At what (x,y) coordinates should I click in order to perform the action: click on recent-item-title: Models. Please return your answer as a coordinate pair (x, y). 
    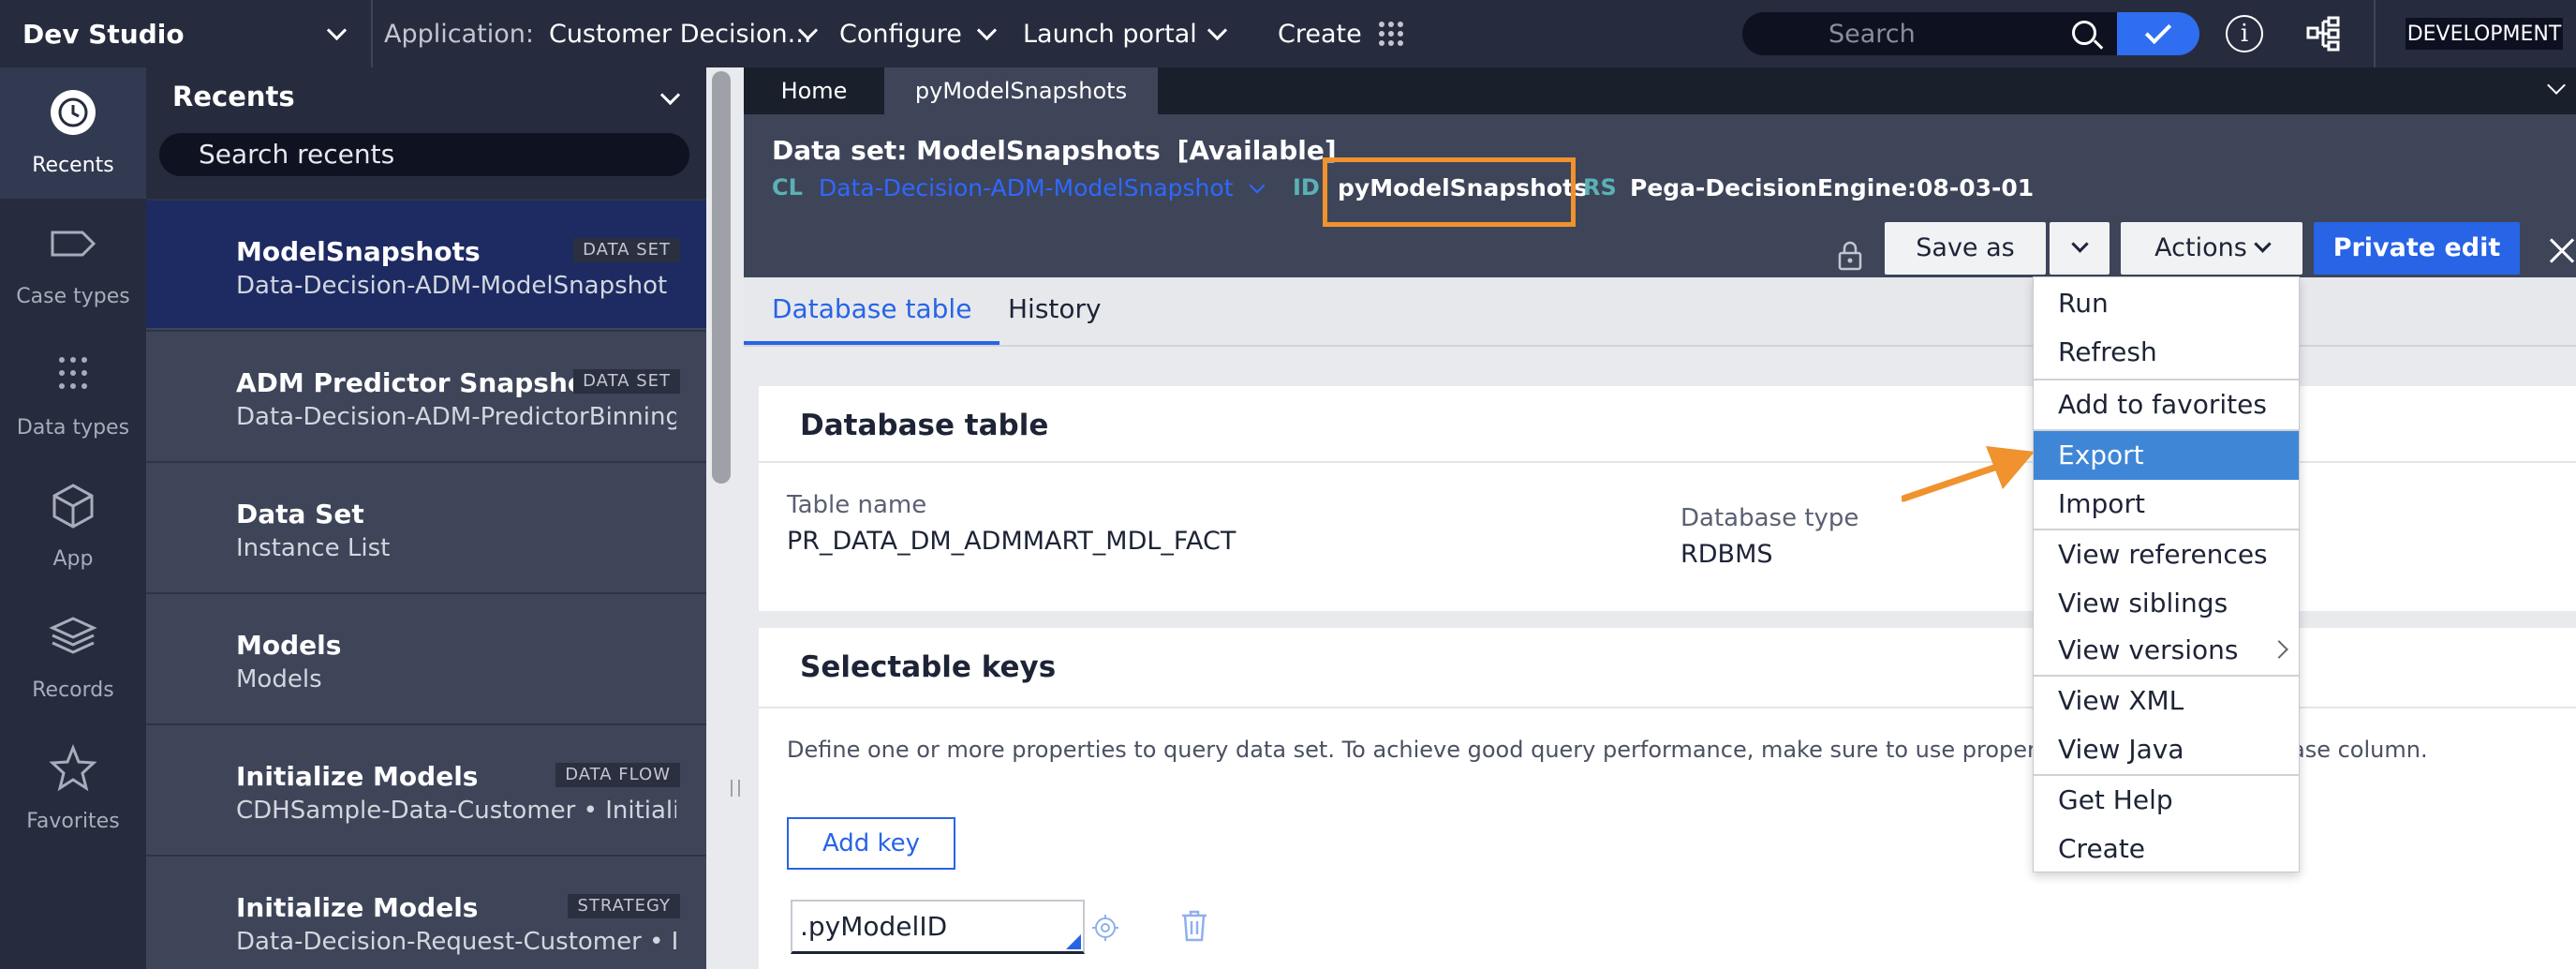
    Looking at the image, I should click on (289, 645).